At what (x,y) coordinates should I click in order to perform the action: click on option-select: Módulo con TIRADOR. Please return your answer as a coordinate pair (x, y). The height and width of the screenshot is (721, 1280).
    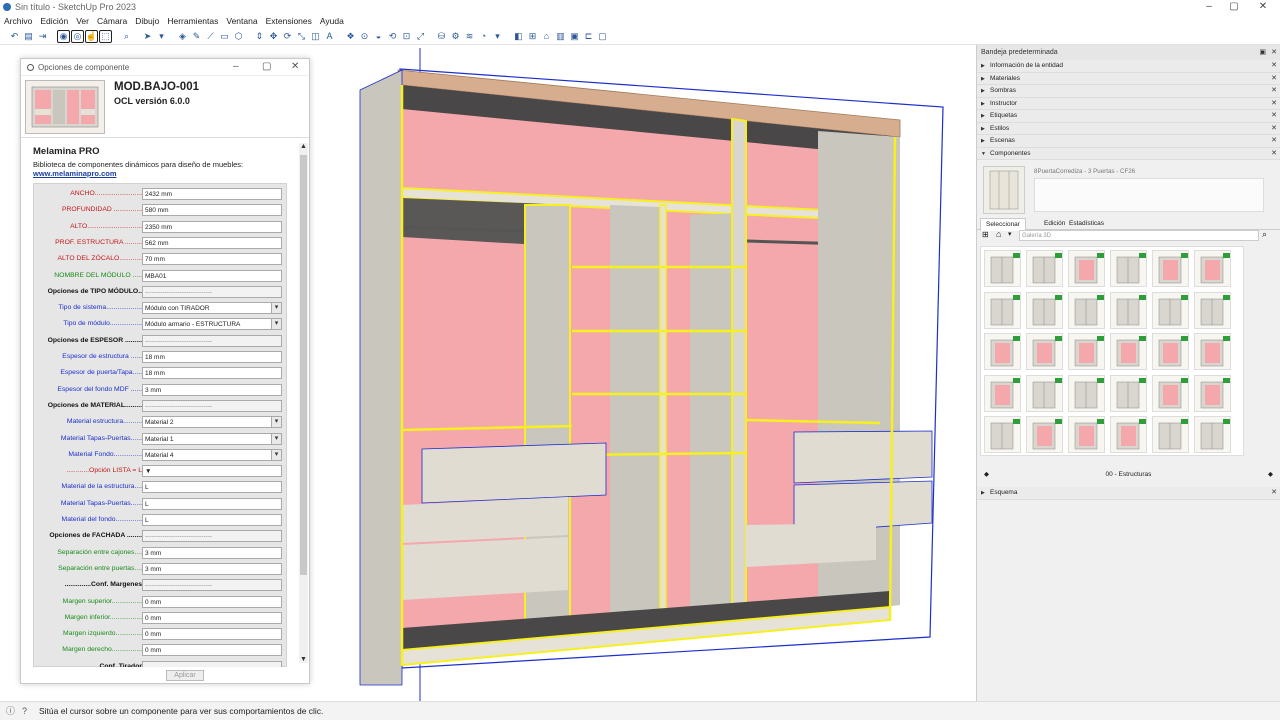
    Looking at the image, I should click on (212, 308).